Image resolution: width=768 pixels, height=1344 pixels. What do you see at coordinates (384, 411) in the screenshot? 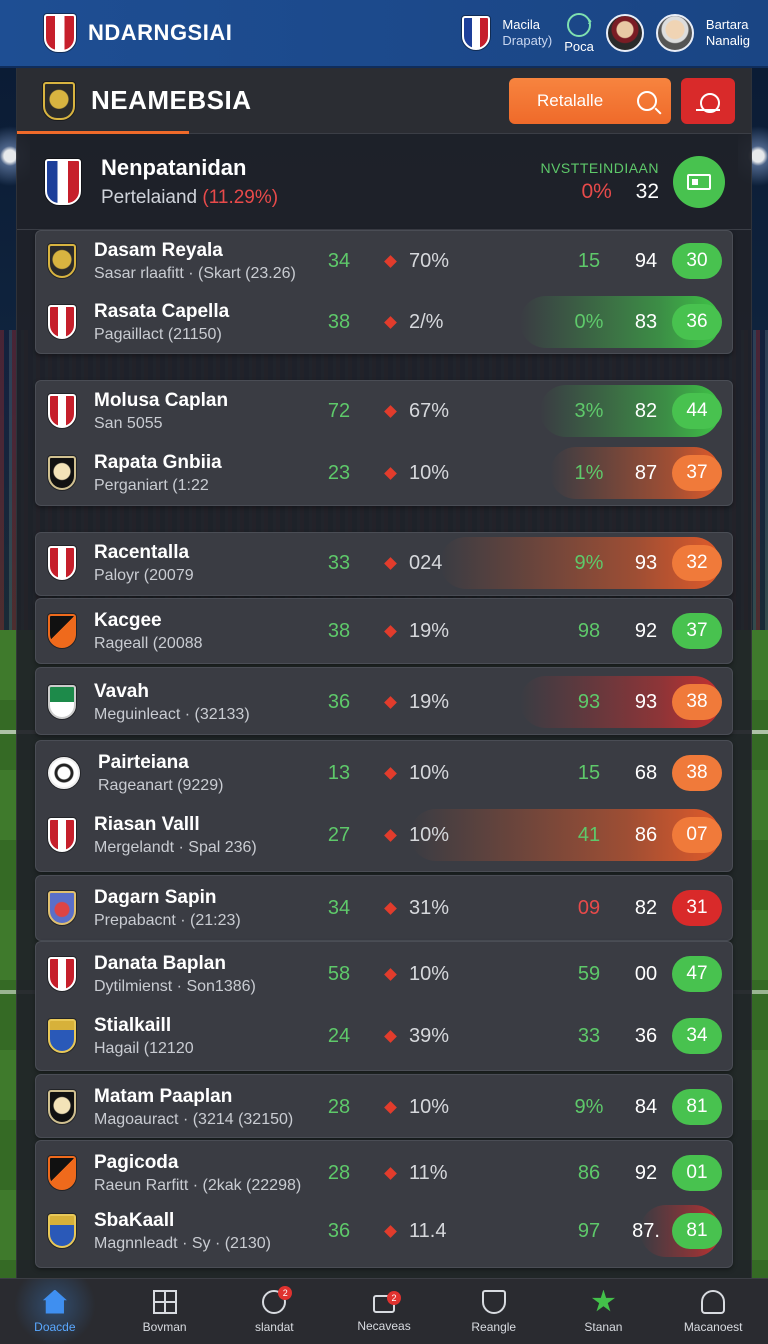
I see `table-row: Molusa Caplan San 5055 72 67% 3% 82 44` at bounding box center [384, 411].